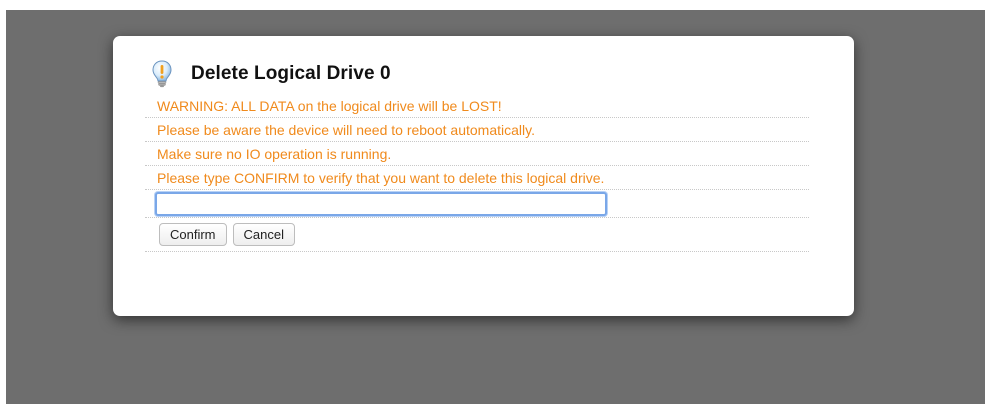 Image resolution: width=985 pixels, height=404 pixels. What do you see at coordinates (477, 154) in the screenshot?
I see `message-row: Make sure no IO operation is running.` at bounding box center [477, 154].